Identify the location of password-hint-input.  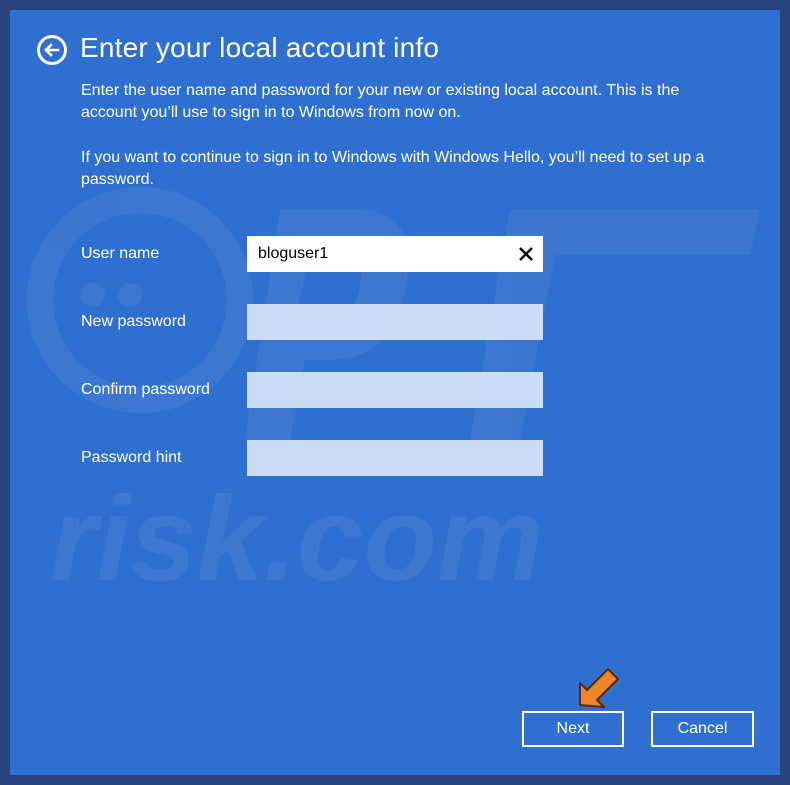
(377, 458).